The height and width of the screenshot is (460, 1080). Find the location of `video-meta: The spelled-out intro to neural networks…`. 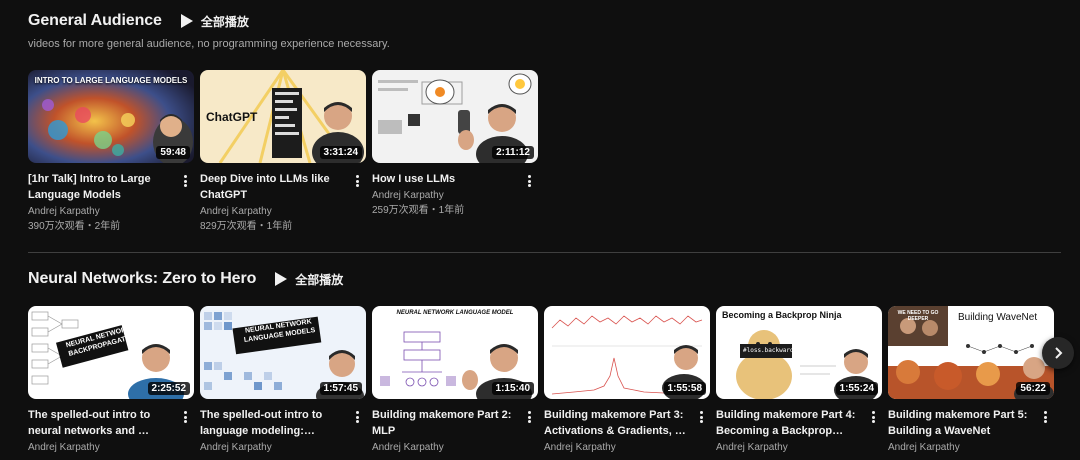

video-meta: The spelled-out intro to neural networks… is located at coordinates (111, 431).